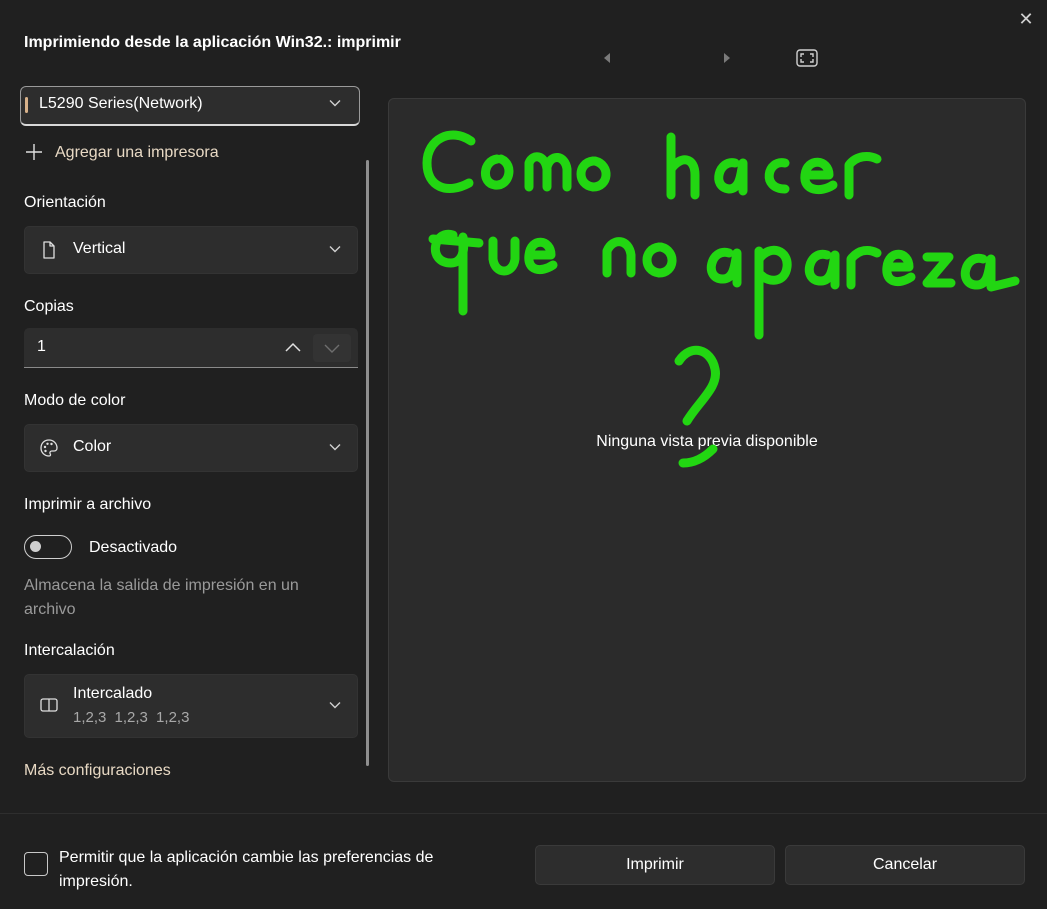  I want to click on printer-accent-marker, so click(26, 105).